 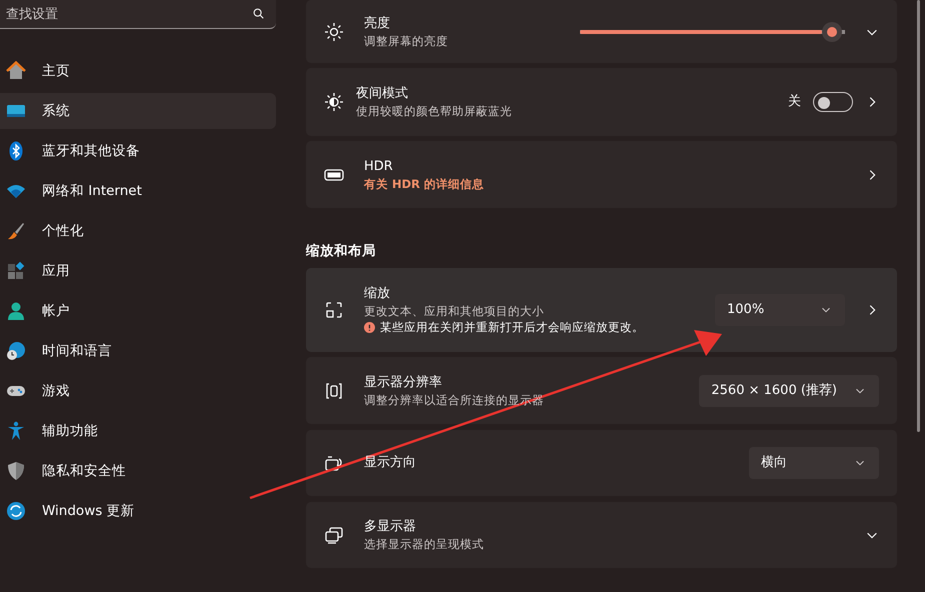 What do you see at coordinates (334, 390) in the screenshot?
I see `resolution-icon` at bounding box center [334, 390].